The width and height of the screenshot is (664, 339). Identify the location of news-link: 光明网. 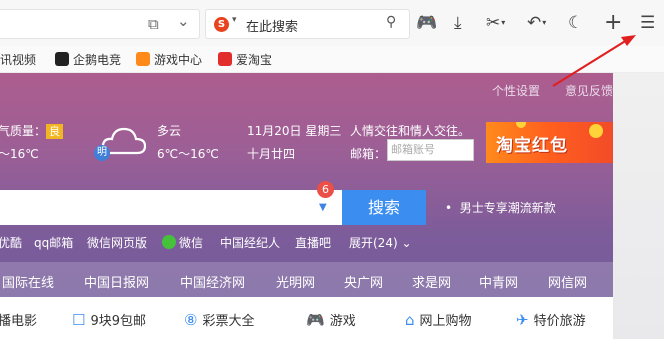
(295, 281).